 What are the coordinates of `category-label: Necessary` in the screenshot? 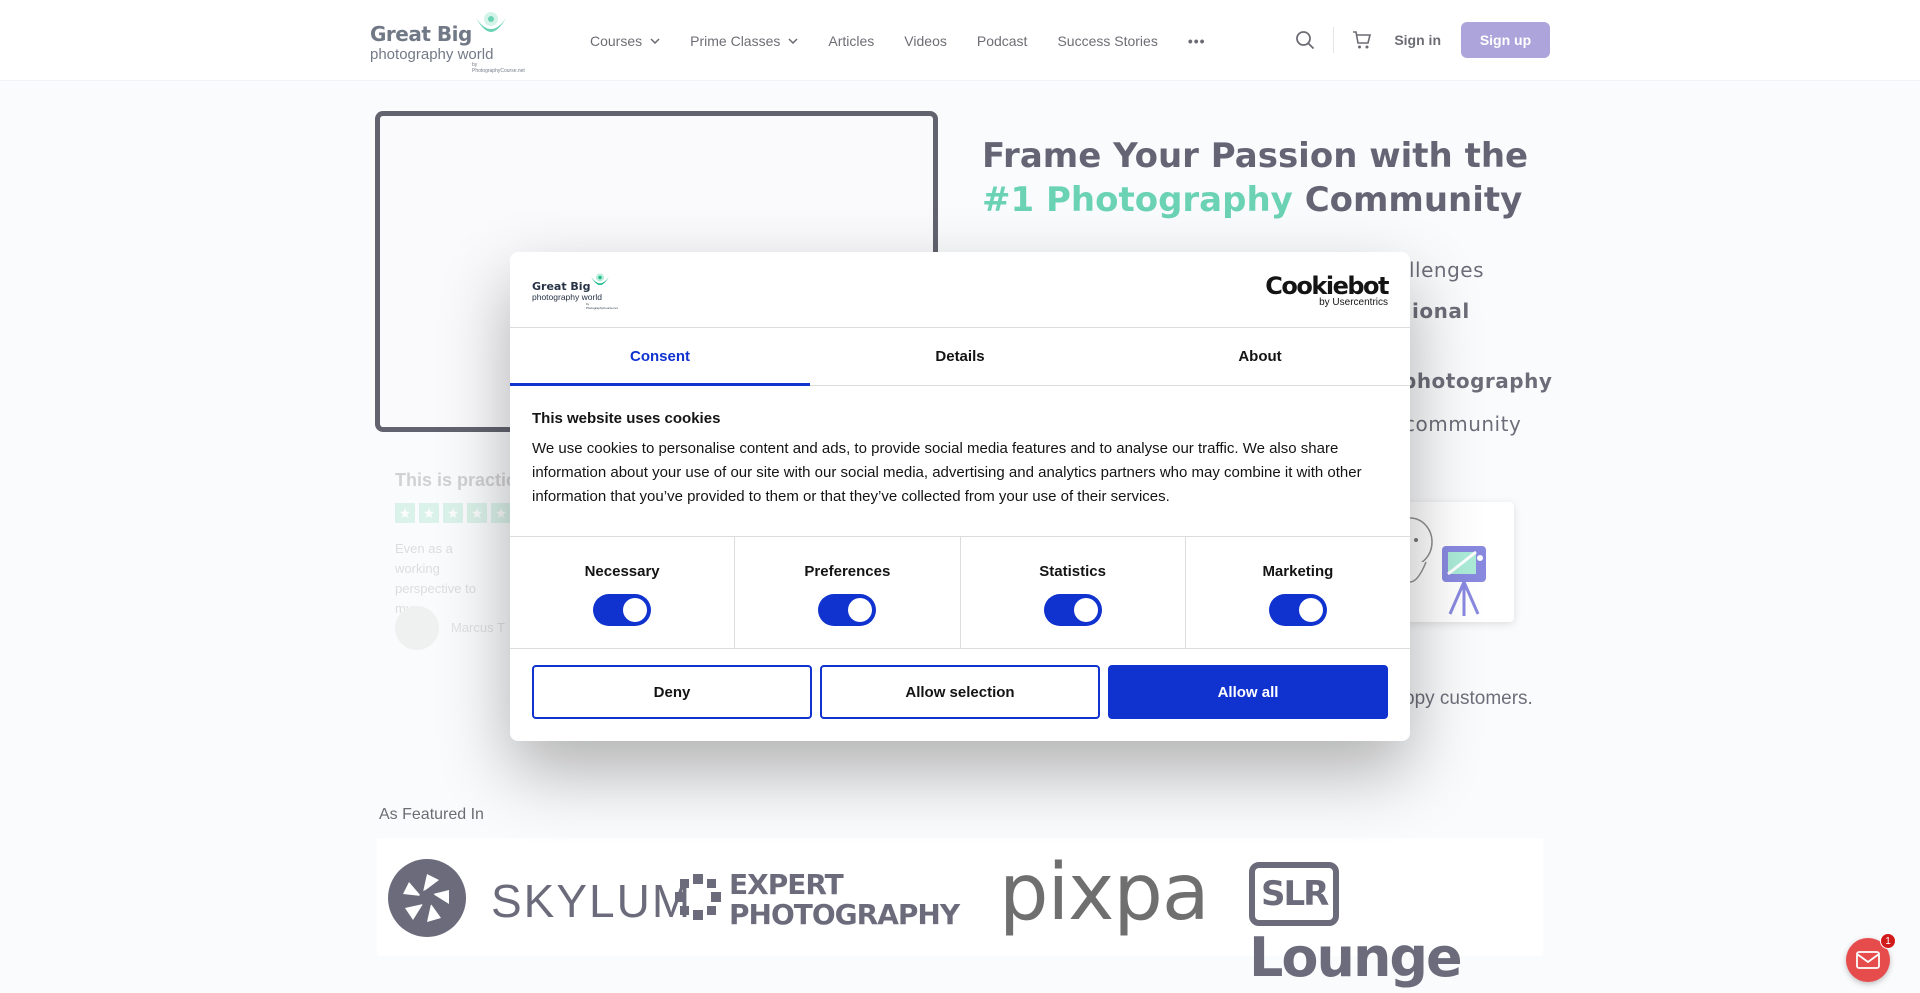 It's located at (622, 571).